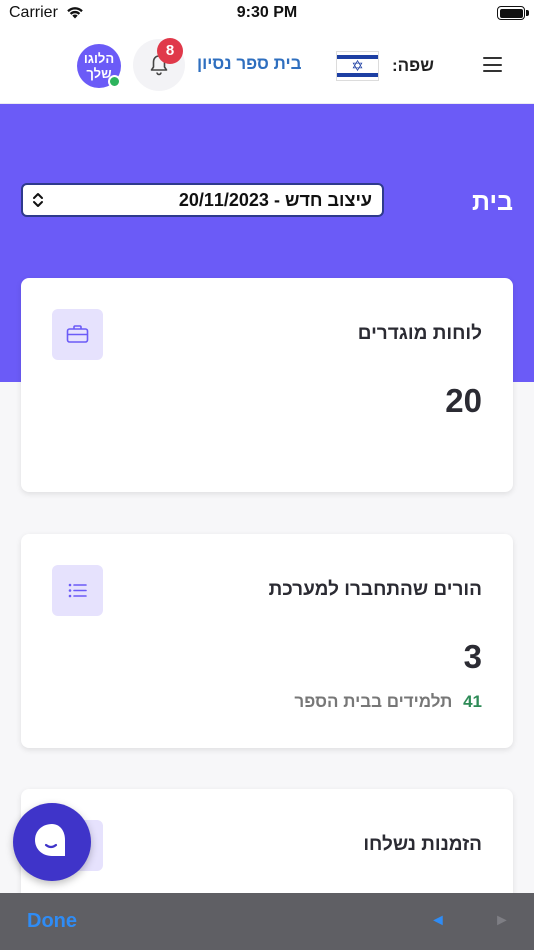 This screenshot has width=534, height=950. I want to click on card-value: 3, so click(472, 656).